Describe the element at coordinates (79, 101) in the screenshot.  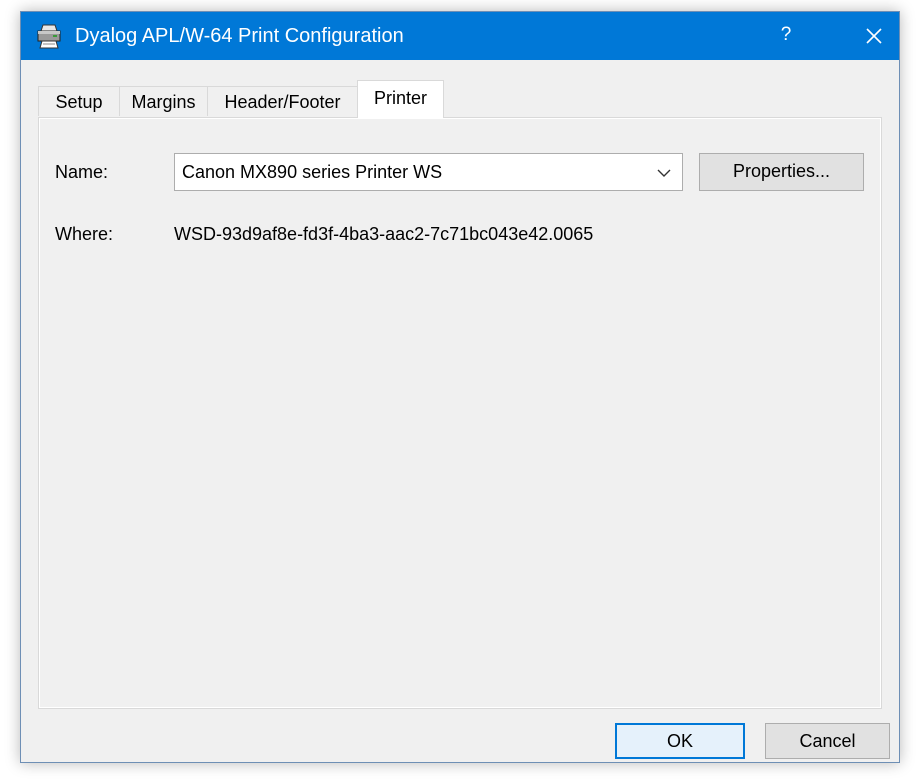
I see `tab-setup: Setup` at that location.